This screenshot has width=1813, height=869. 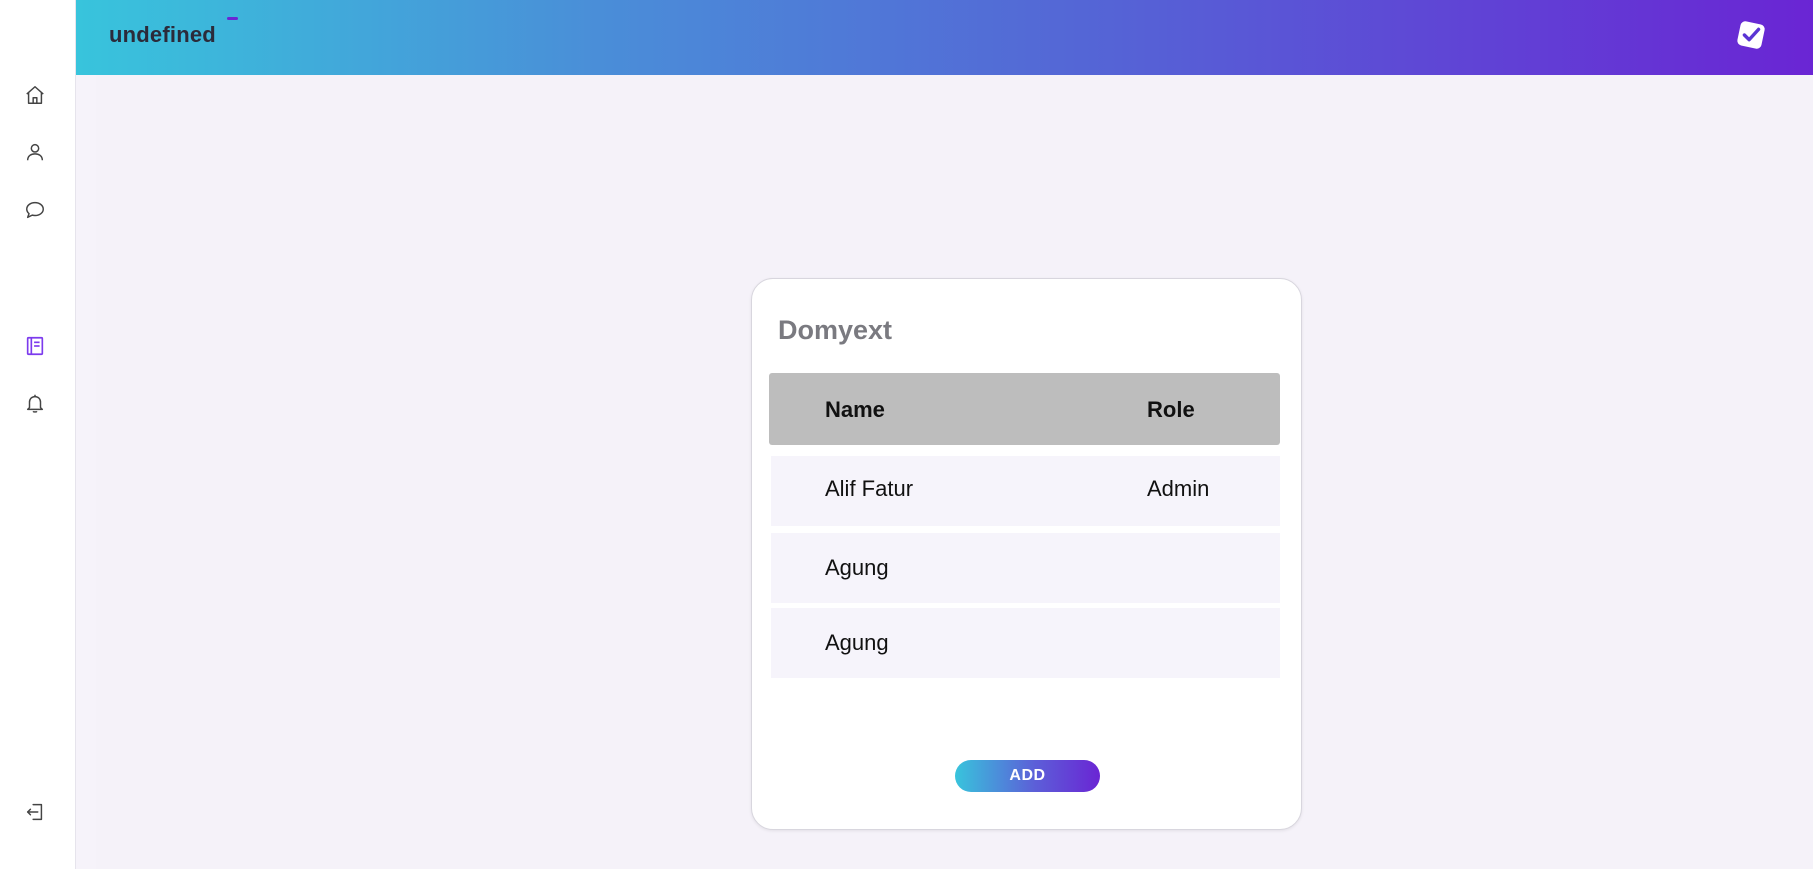 What do you see at coordinates (162, 34) in the screenshot?
I see `brand-name: undefined` at bounding box center [162, 34].